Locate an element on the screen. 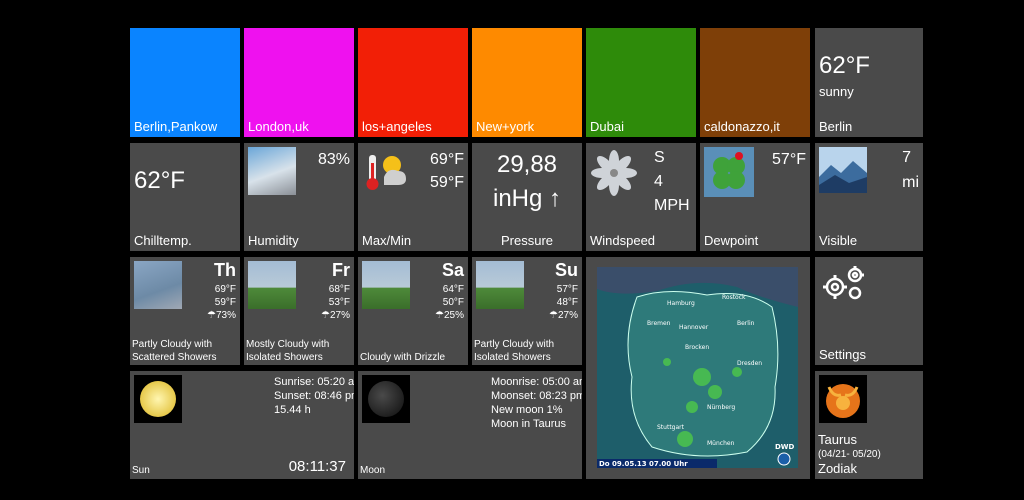 This screenshot has height=500, width=1024. map-city-label: Dresden is located at coordinates (749, 363).